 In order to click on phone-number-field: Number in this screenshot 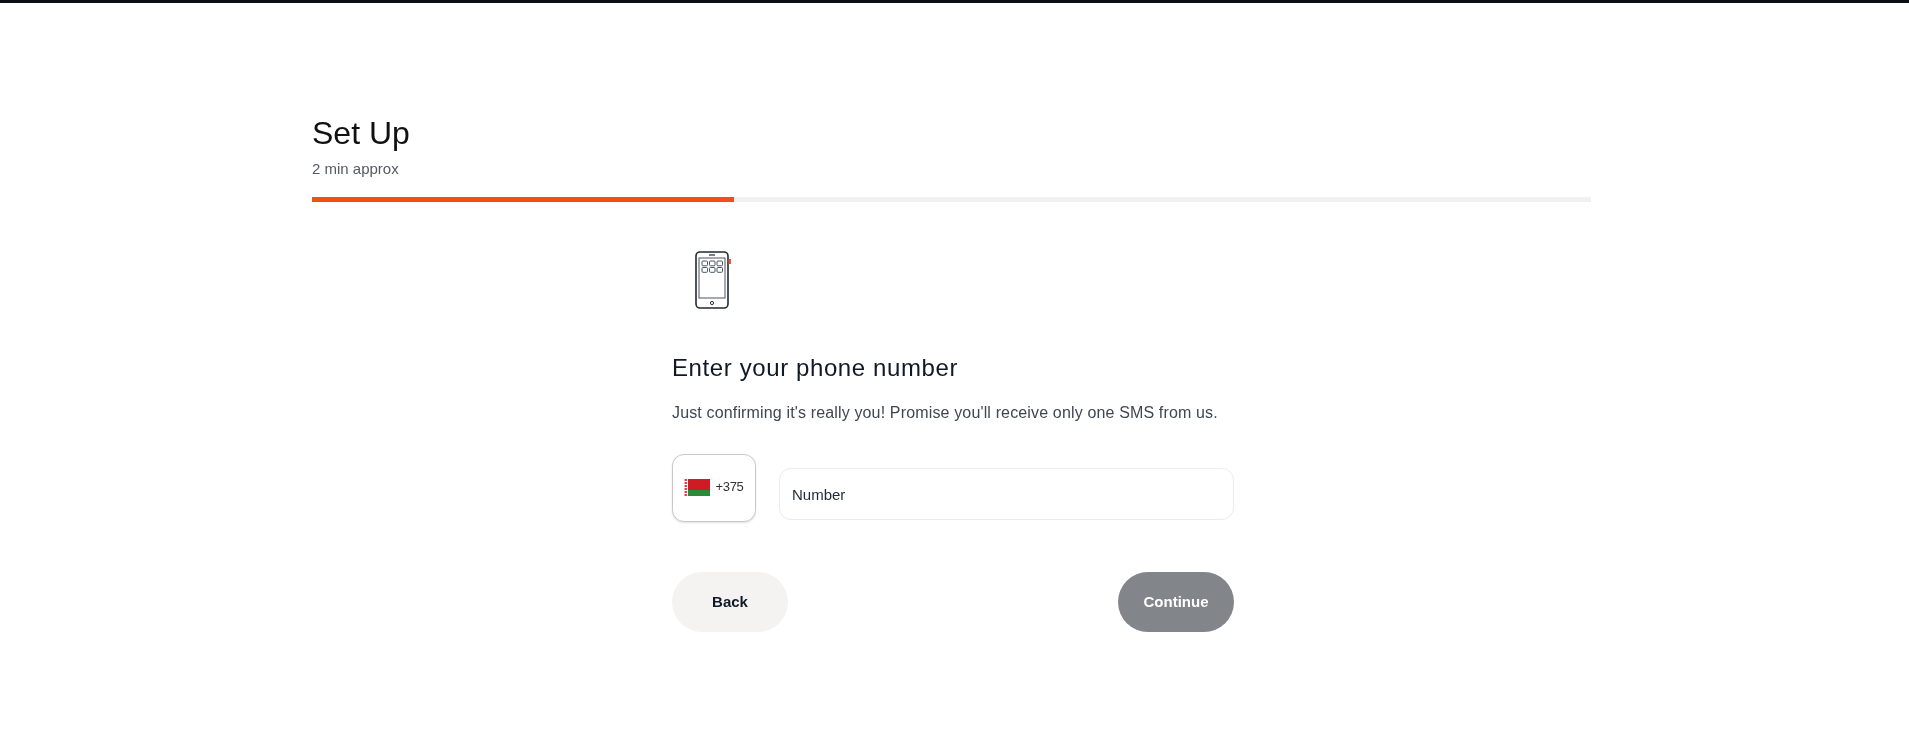, I will do `click(1006, 494)`.